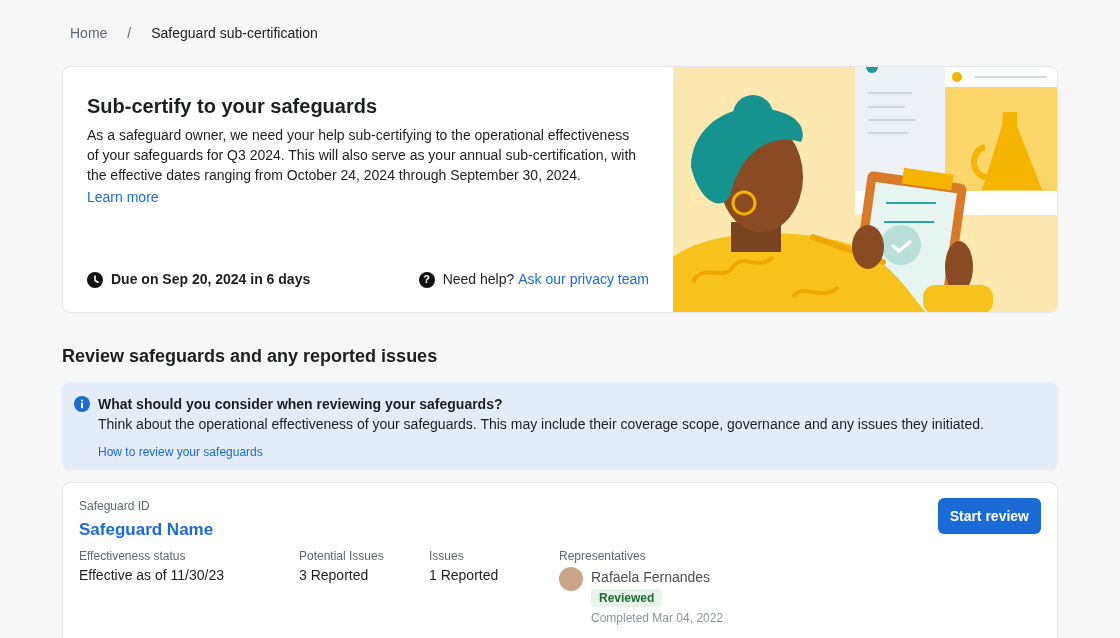  What do you see at coordinates (651, 577) in the screenshot?
I see `representative-name: Rafaela Fernandes` at bounding box center [651, 577].